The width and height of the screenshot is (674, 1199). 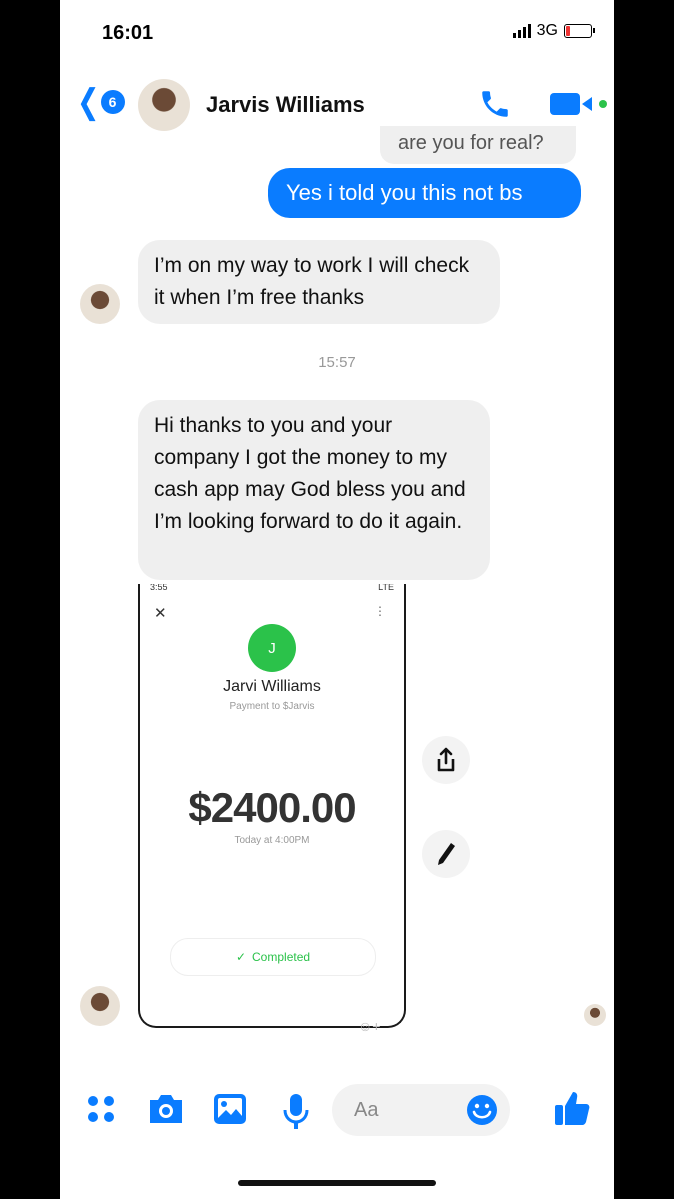 What do you see at coordinates (159, 588) in the screenshot?
I see `screenshot-time: 3:55` at bounding box center [159, 588].